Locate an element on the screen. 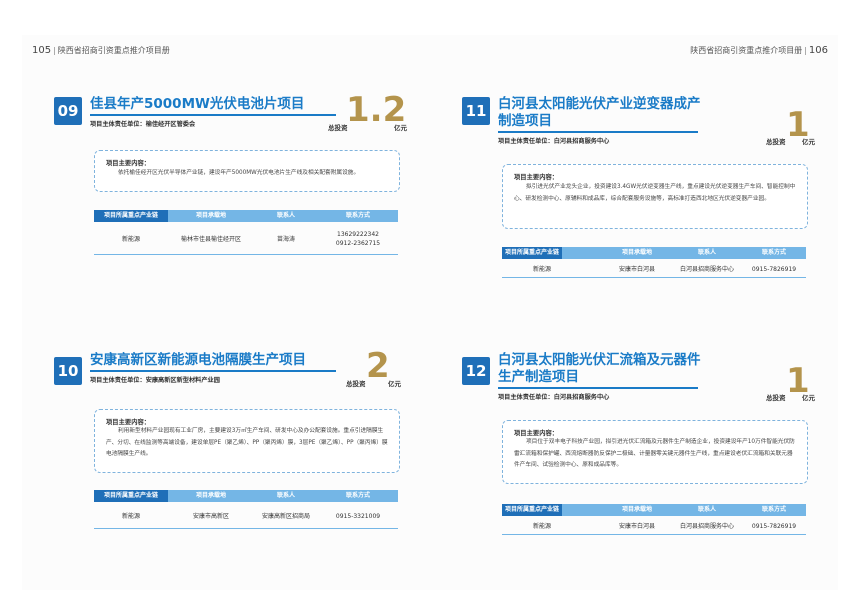  invest-amount: 2 is located at coordinates (378, 366).